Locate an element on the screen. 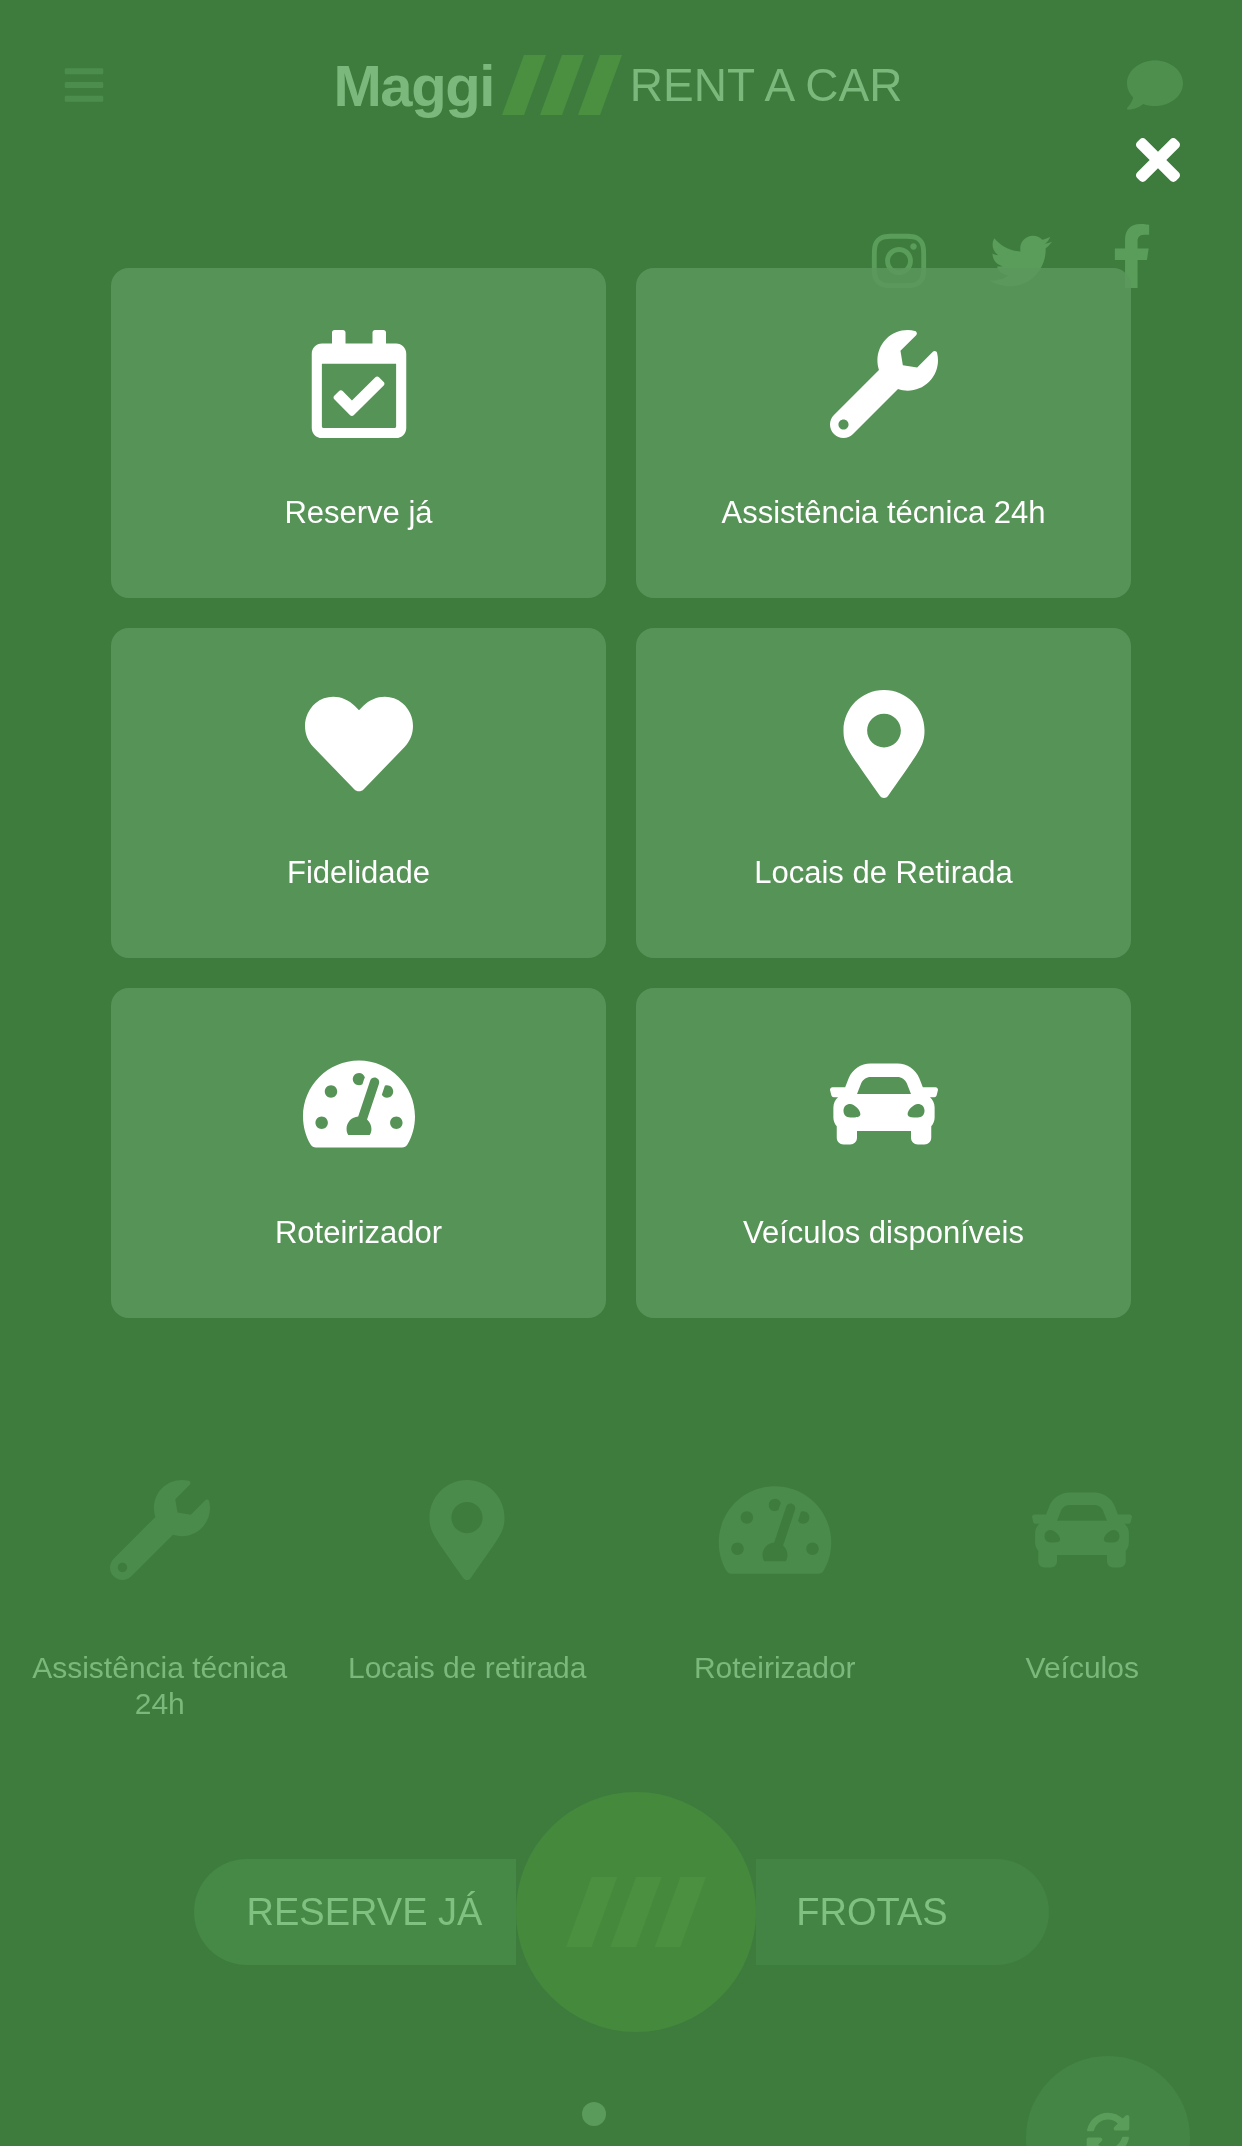 This screenshot has height=2146, width=1242. menu-card: Fidelidade is located at coordinates (358, 793).